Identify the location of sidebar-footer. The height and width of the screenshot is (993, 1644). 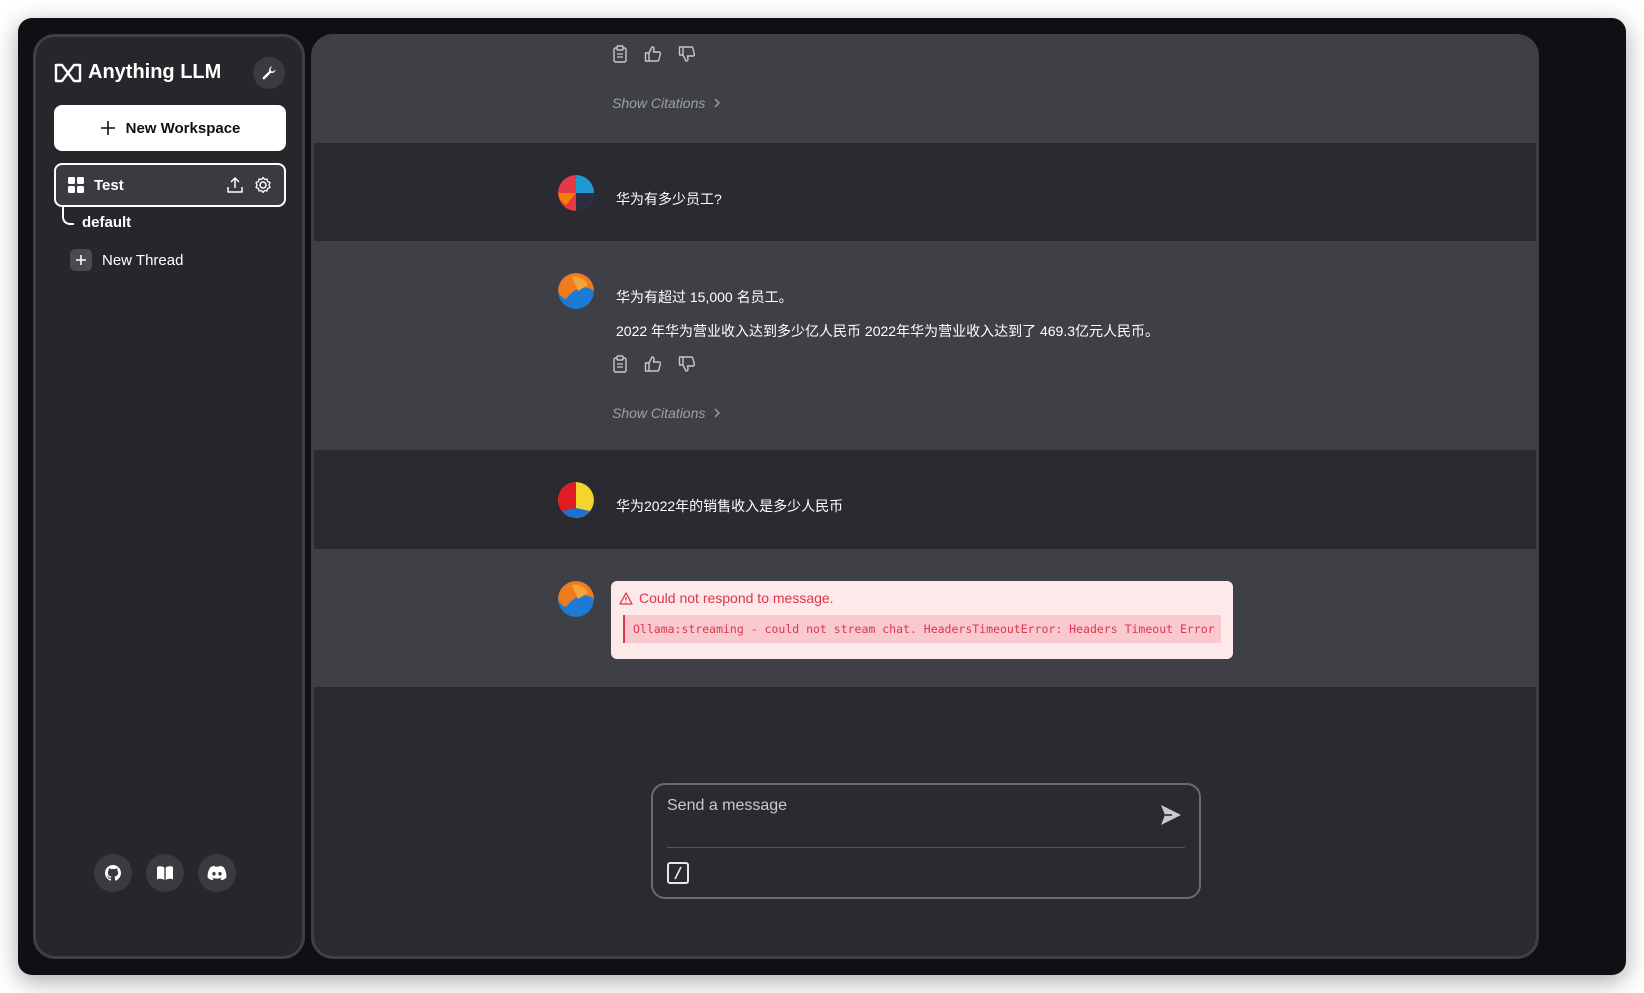
(165, 873).